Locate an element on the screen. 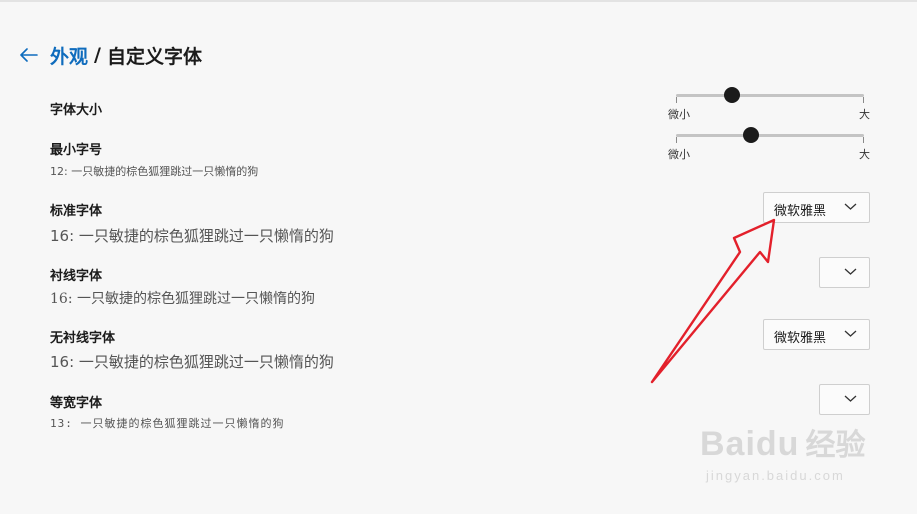 The width and height of the screenshot is (917, 514). watermark-logo-cn: 经验 is located at coordinates (835, 445).